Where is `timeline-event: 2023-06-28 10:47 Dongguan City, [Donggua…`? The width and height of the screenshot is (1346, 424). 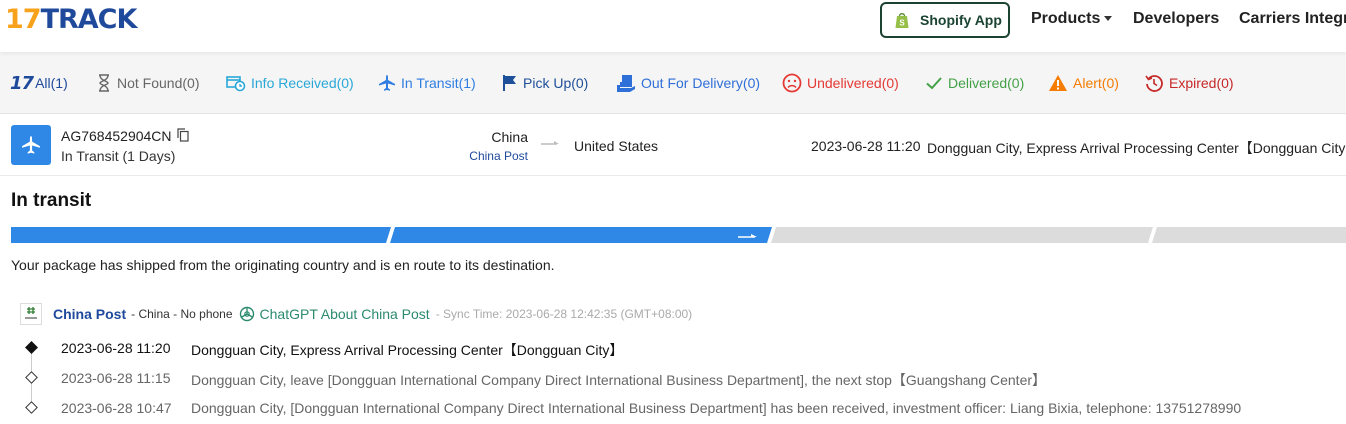
timeline-event: 2023-06-28 10:47 Dongguan City, [Donggua… is located at coordinates (673, 408).